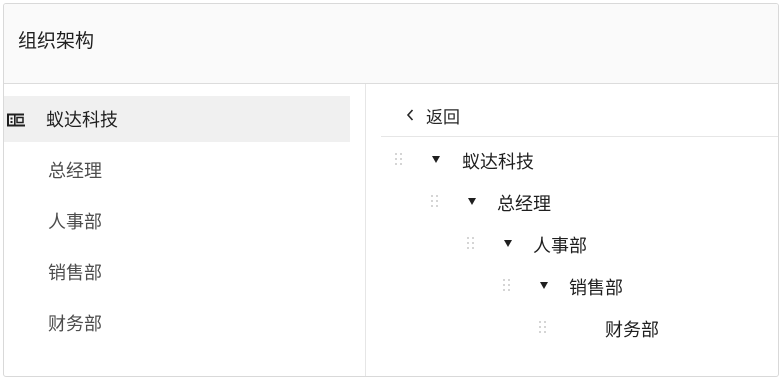 The height and width of the screenshot is (382, 784). Describe the element at coordinates (560, 246) in the screenshot. I see `tree-node-label: 人事部` at that location.